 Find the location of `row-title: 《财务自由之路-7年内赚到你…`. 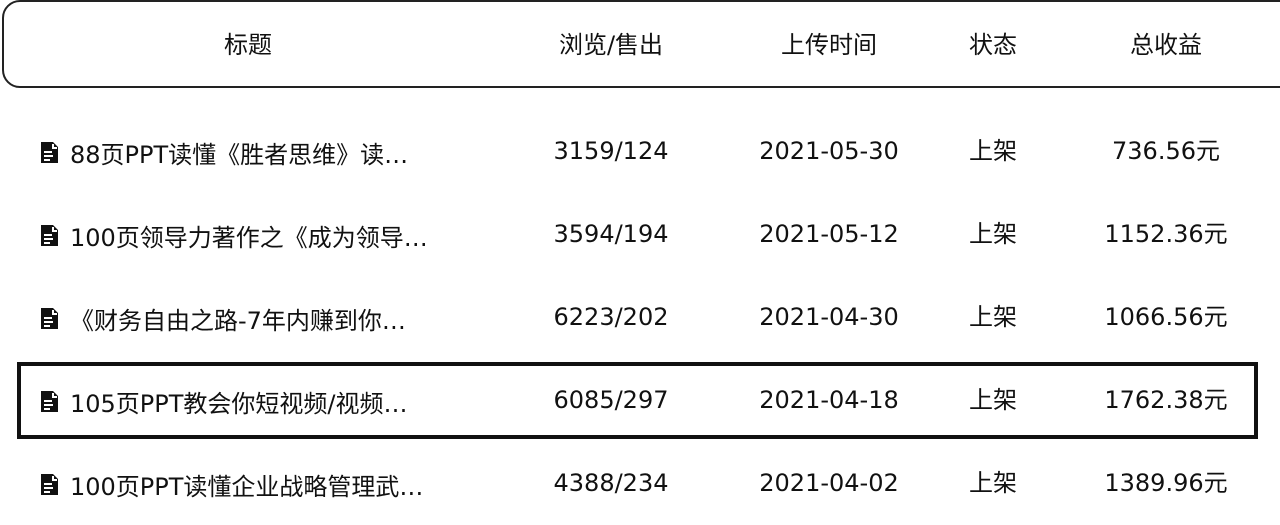

row-title: 《财务自由之路-7年内赚到你… is located at coordinates (222, 318).